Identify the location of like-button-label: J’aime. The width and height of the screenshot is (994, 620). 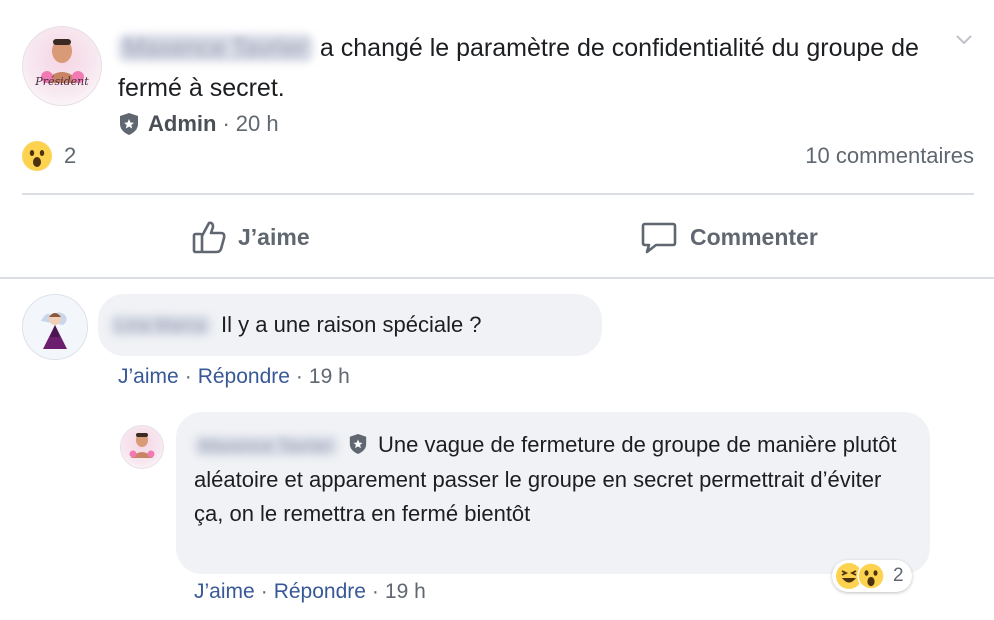
(274, 236).